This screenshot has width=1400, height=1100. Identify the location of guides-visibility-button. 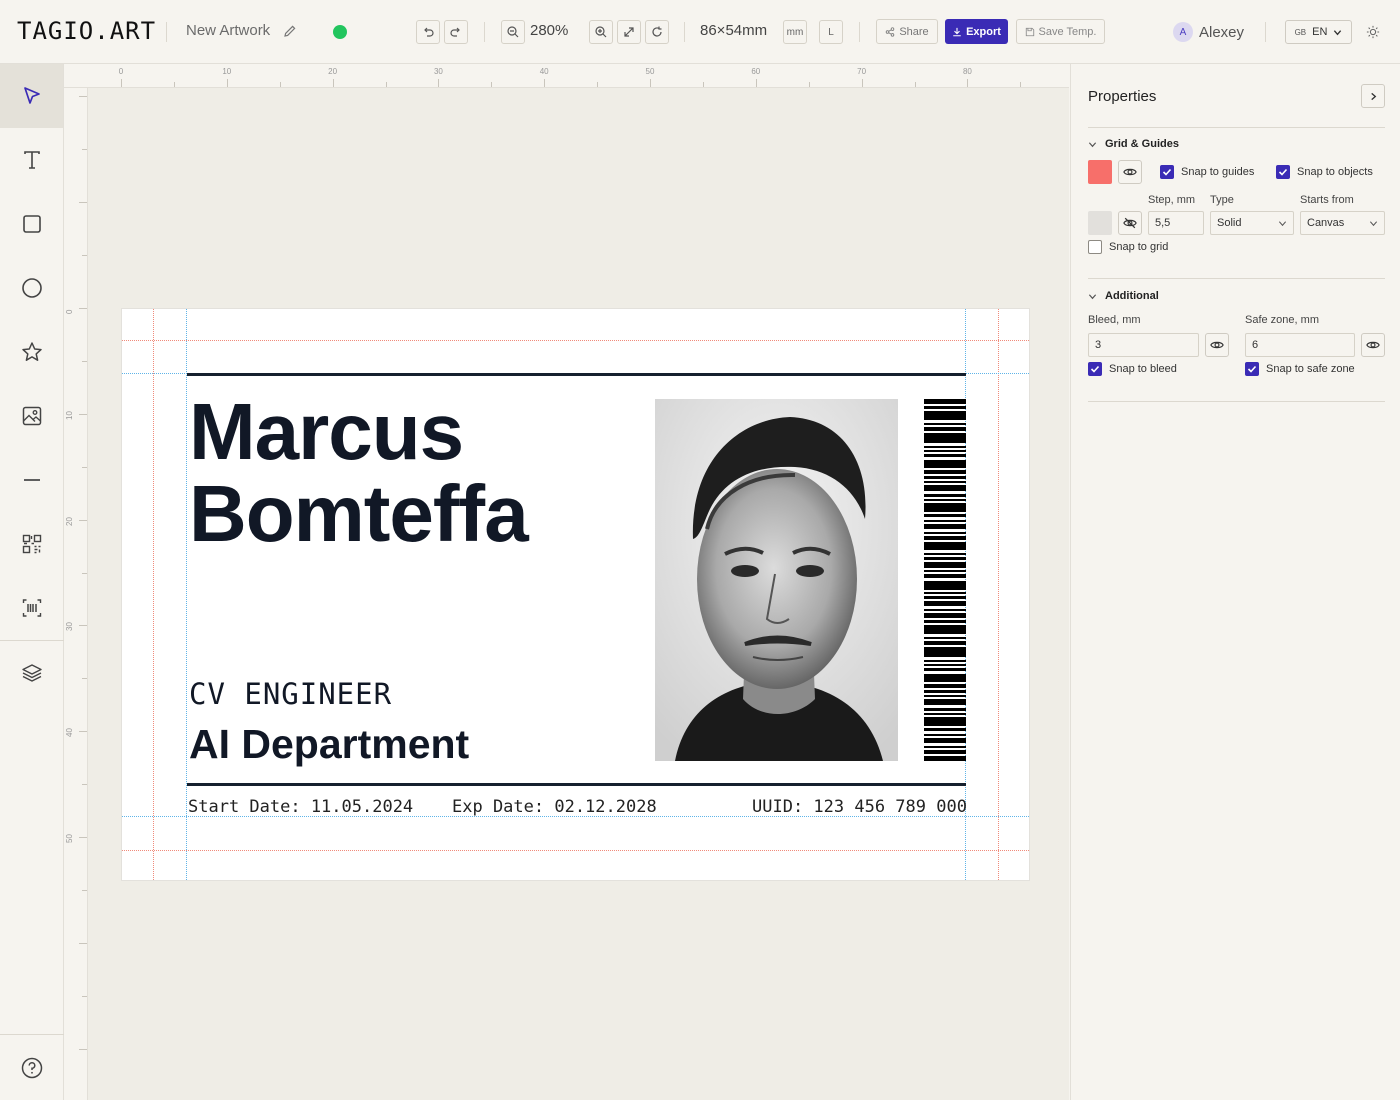
(1130, 172).